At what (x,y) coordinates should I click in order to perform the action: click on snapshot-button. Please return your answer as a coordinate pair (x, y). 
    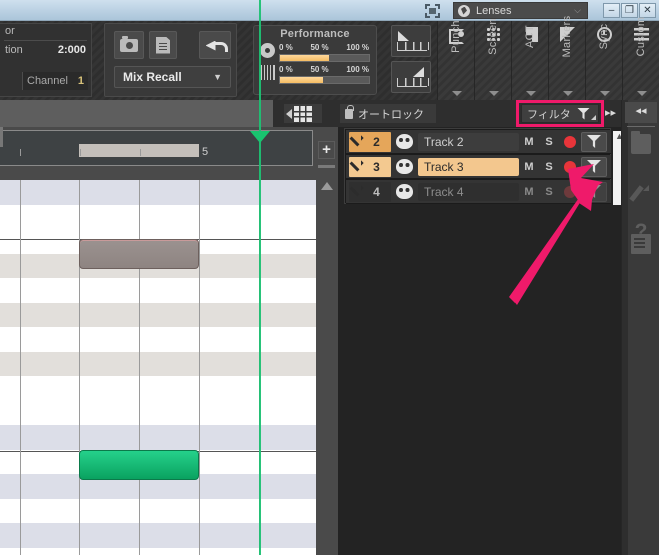
    Looking at the image, I should click on (129, 45).